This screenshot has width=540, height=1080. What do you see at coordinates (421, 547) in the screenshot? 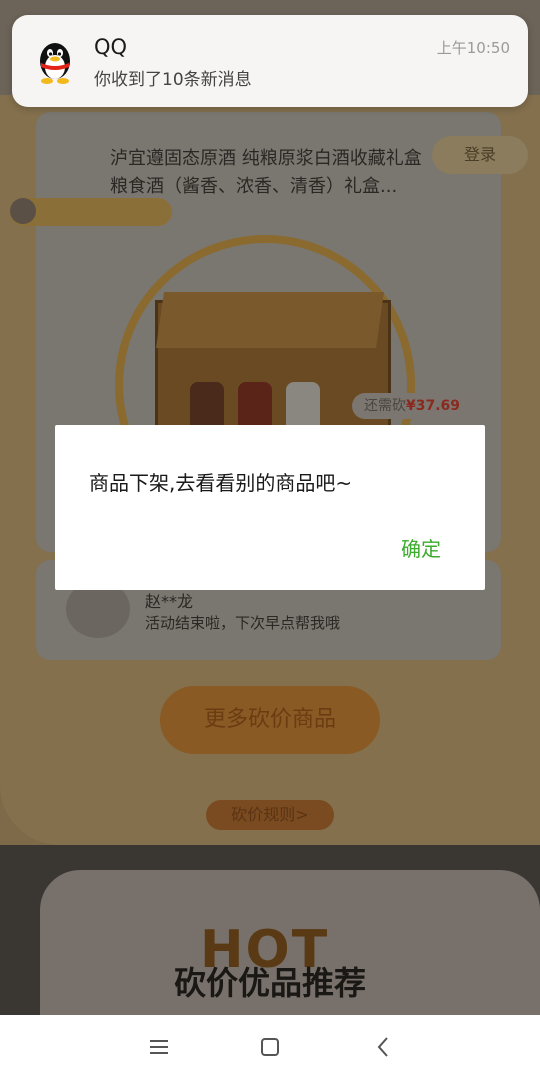
I see `confirm-button: 确定` at bounding box center [421, 547].